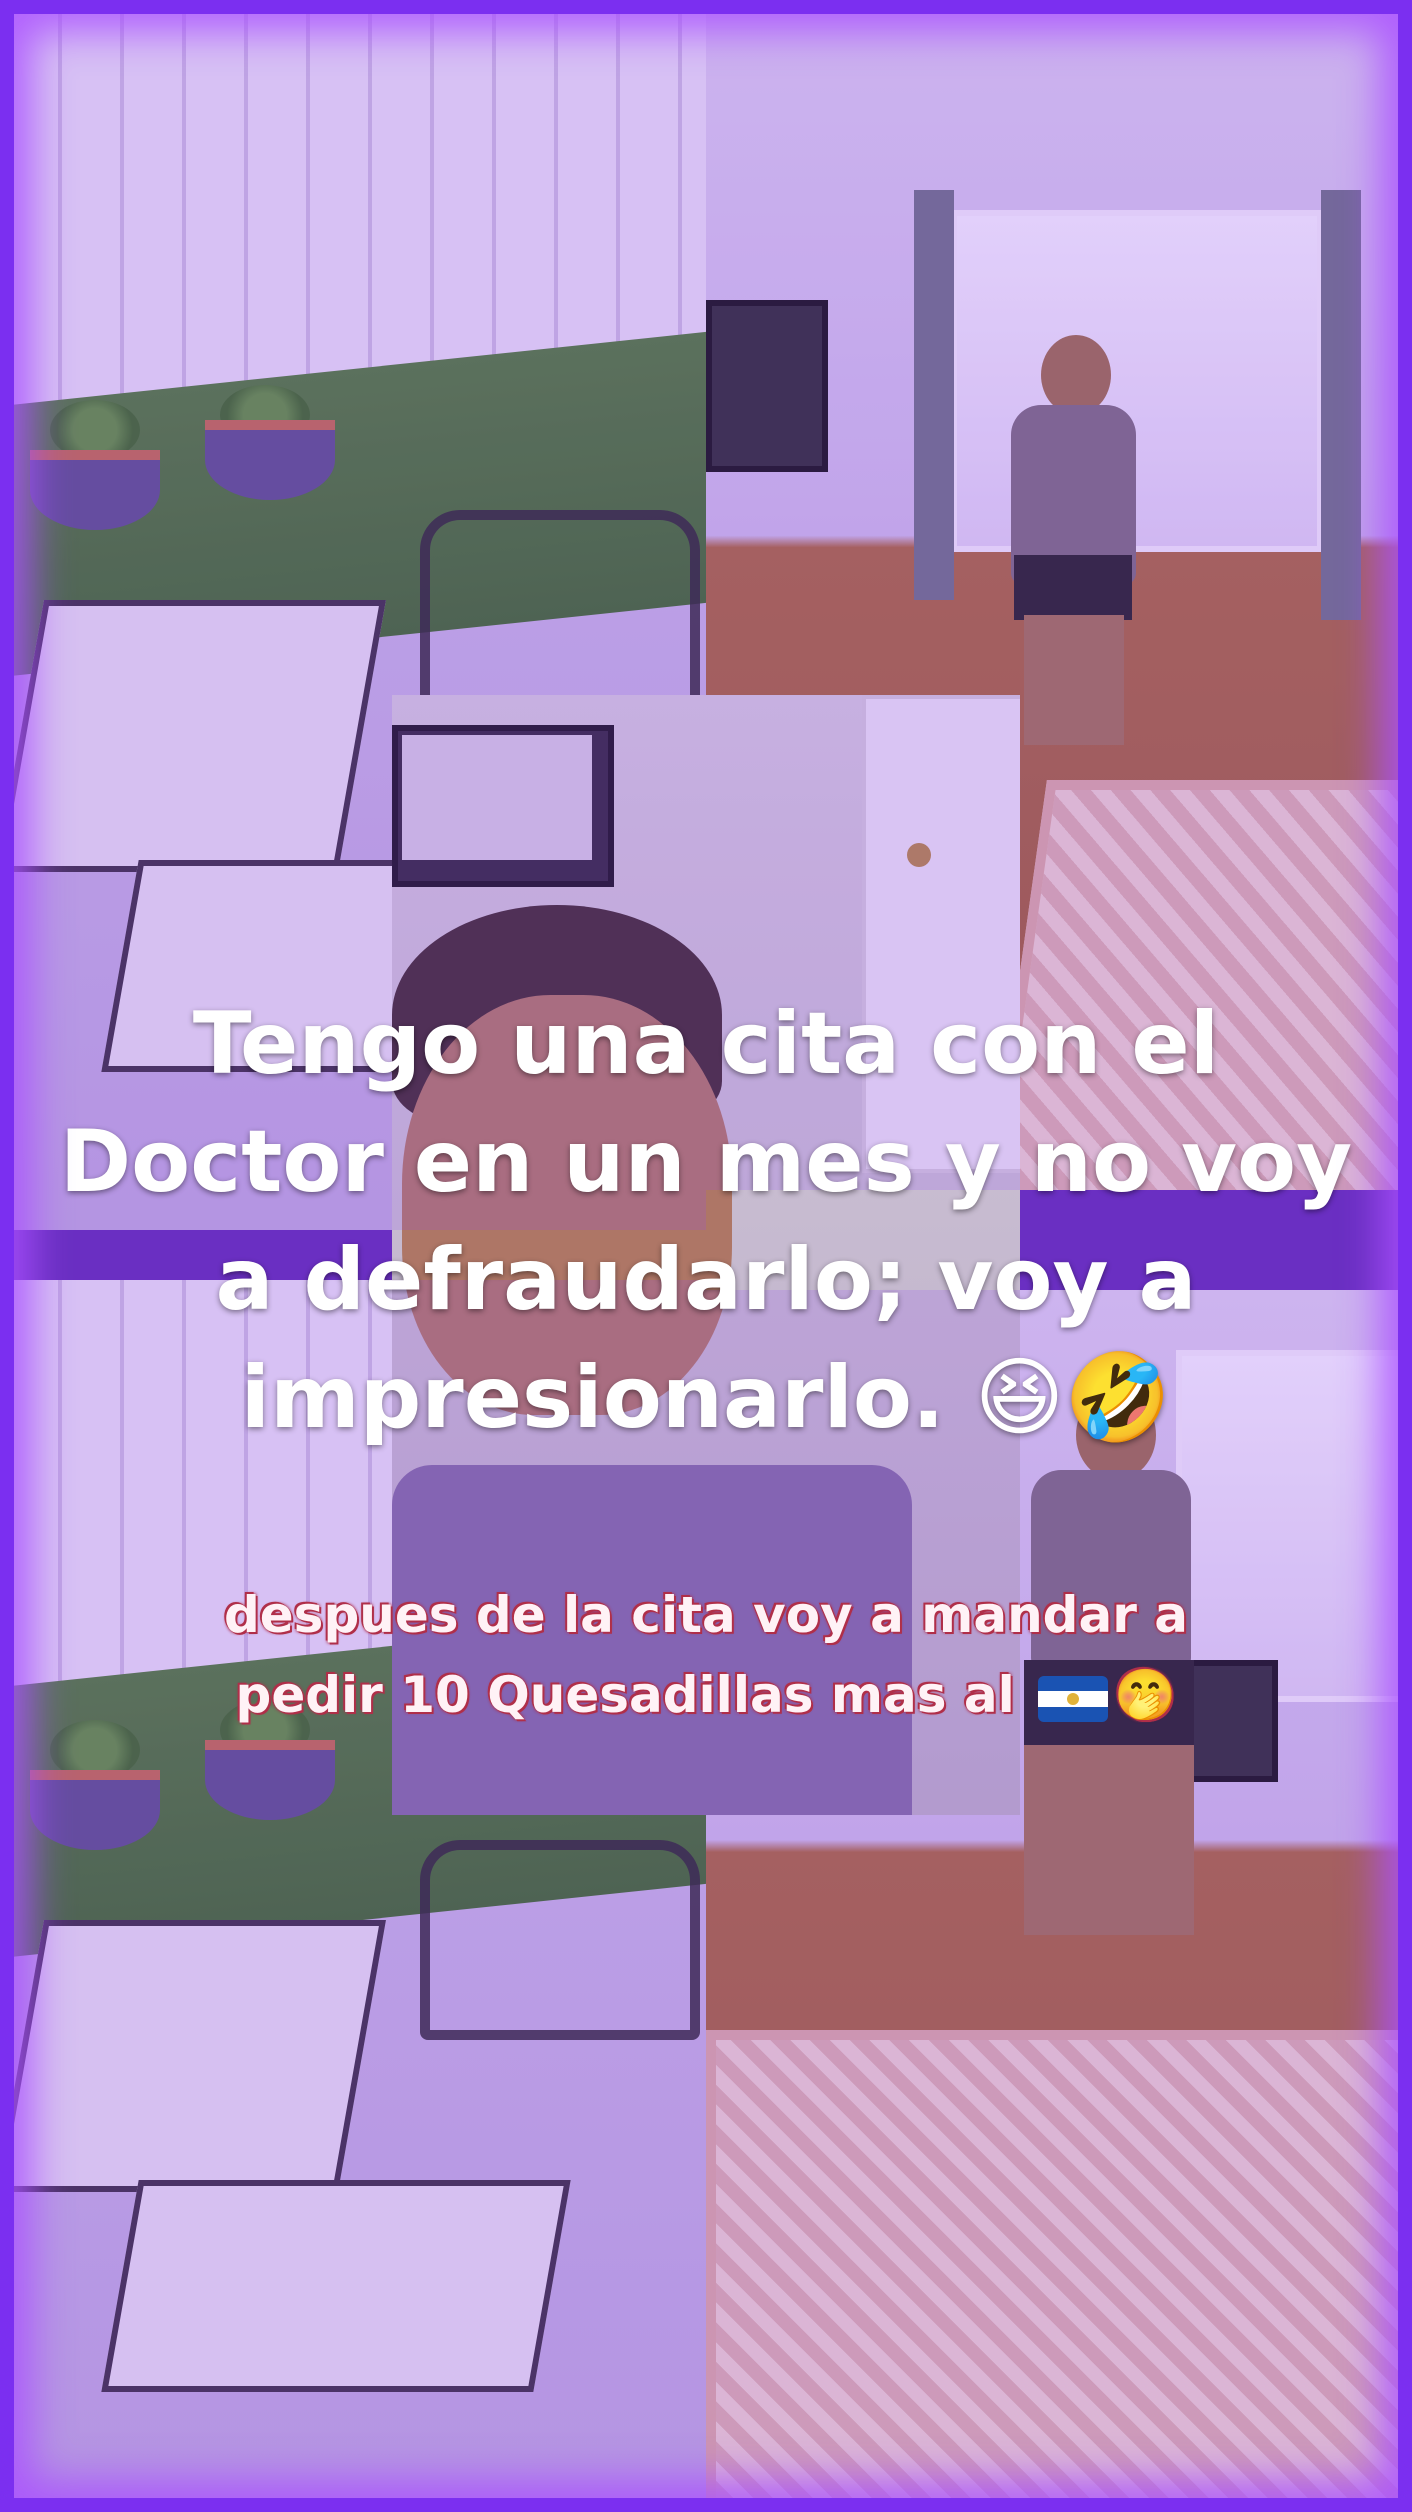 The width and height of the screenshot is (1412, 2512). Describe the element at coordinates (767, 386) in the screenshot. I see `television` at that location.